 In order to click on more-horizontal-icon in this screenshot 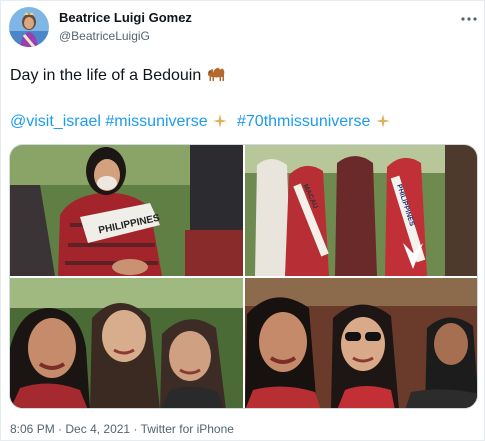, I will do `click(469, 19)`.